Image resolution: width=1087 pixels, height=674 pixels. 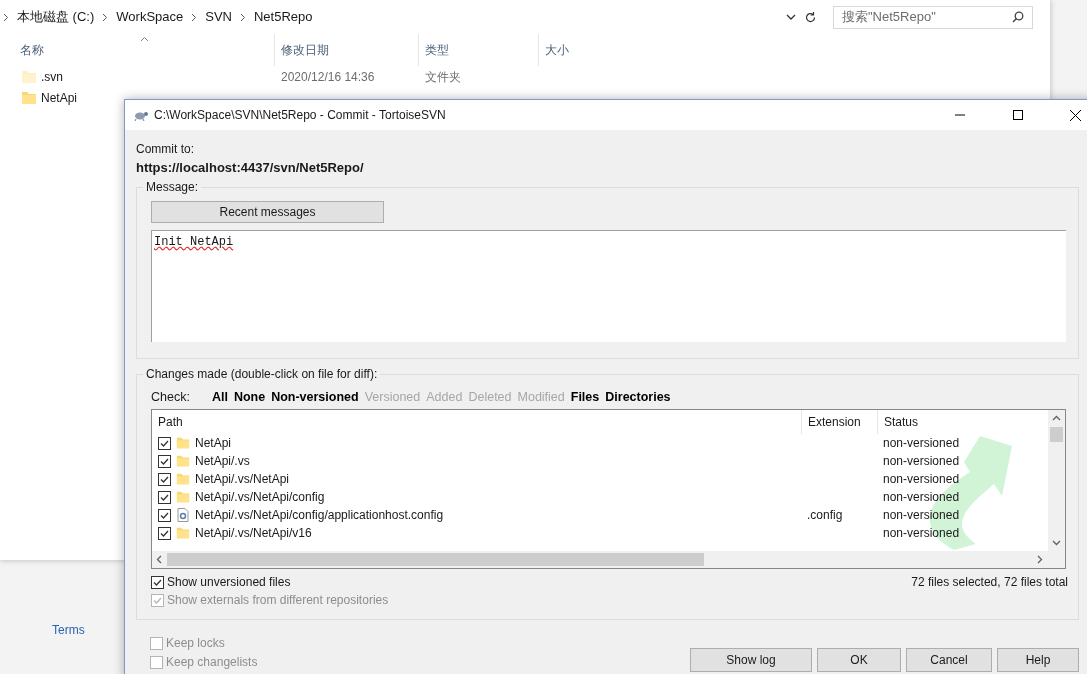 I want to click on breadcrumb-item: SVN, so click(x=218, y=17).